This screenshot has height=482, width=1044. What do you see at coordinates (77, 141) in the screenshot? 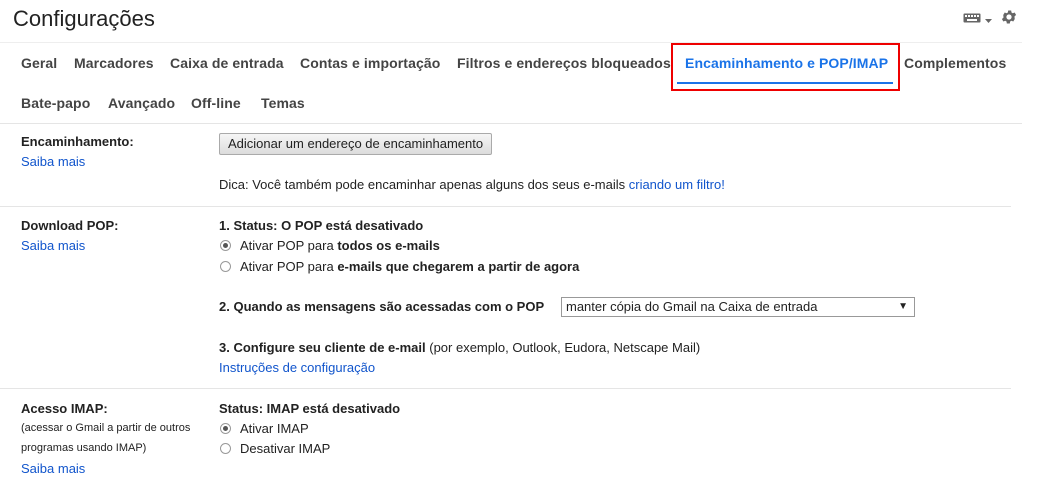
I see `forwarding-label: Encaminhamento:` at bounding box center [77, 141].